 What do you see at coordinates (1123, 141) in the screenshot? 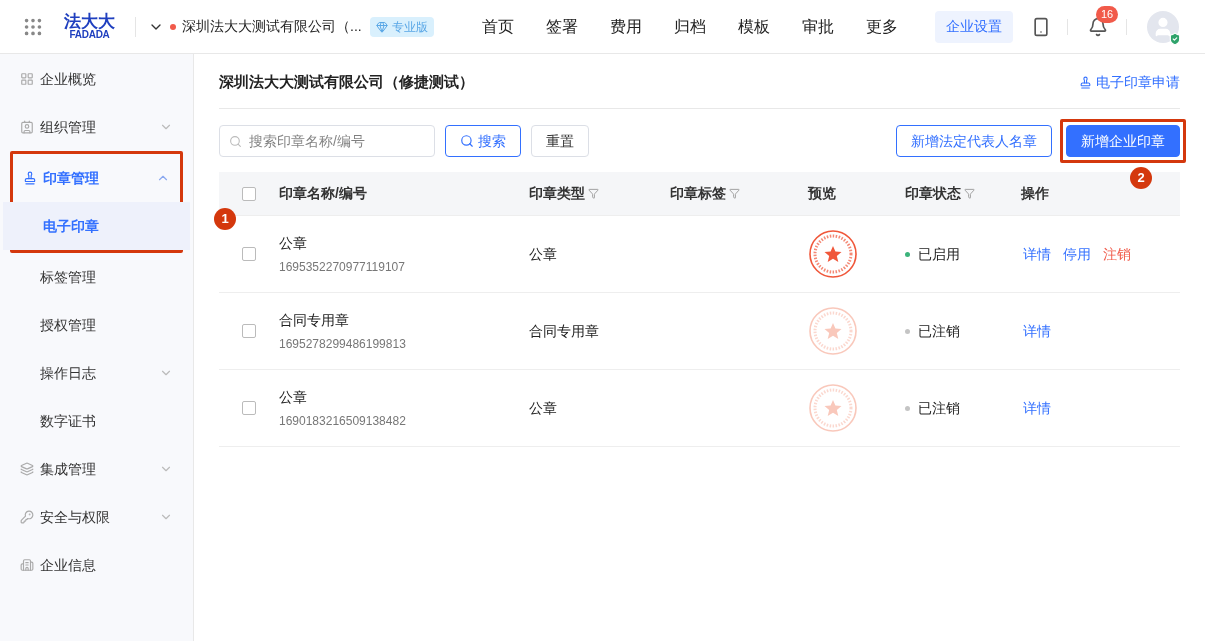
I see `add-seal-button: 新增企业印章` at bounding box center [1123, 141].